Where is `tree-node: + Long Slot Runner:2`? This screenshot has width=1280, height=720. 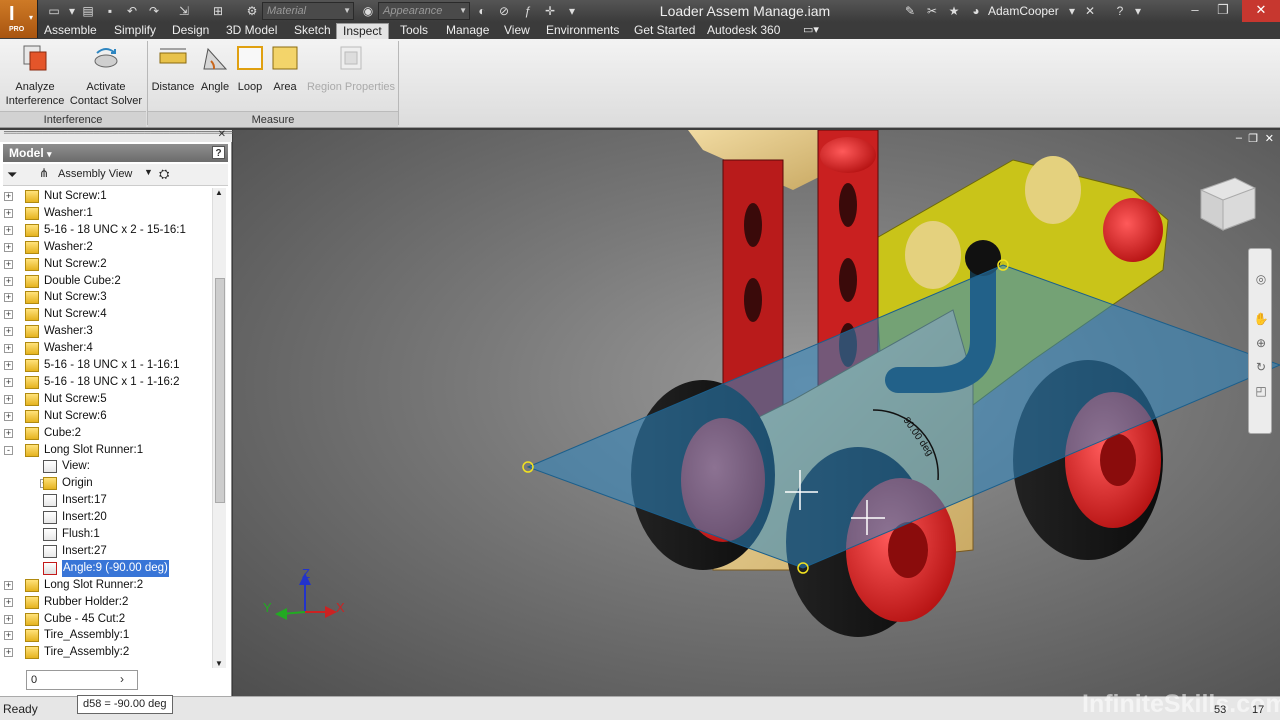 tree-node: + Long Slot Runner:2 is located at coordinates (107, 585).